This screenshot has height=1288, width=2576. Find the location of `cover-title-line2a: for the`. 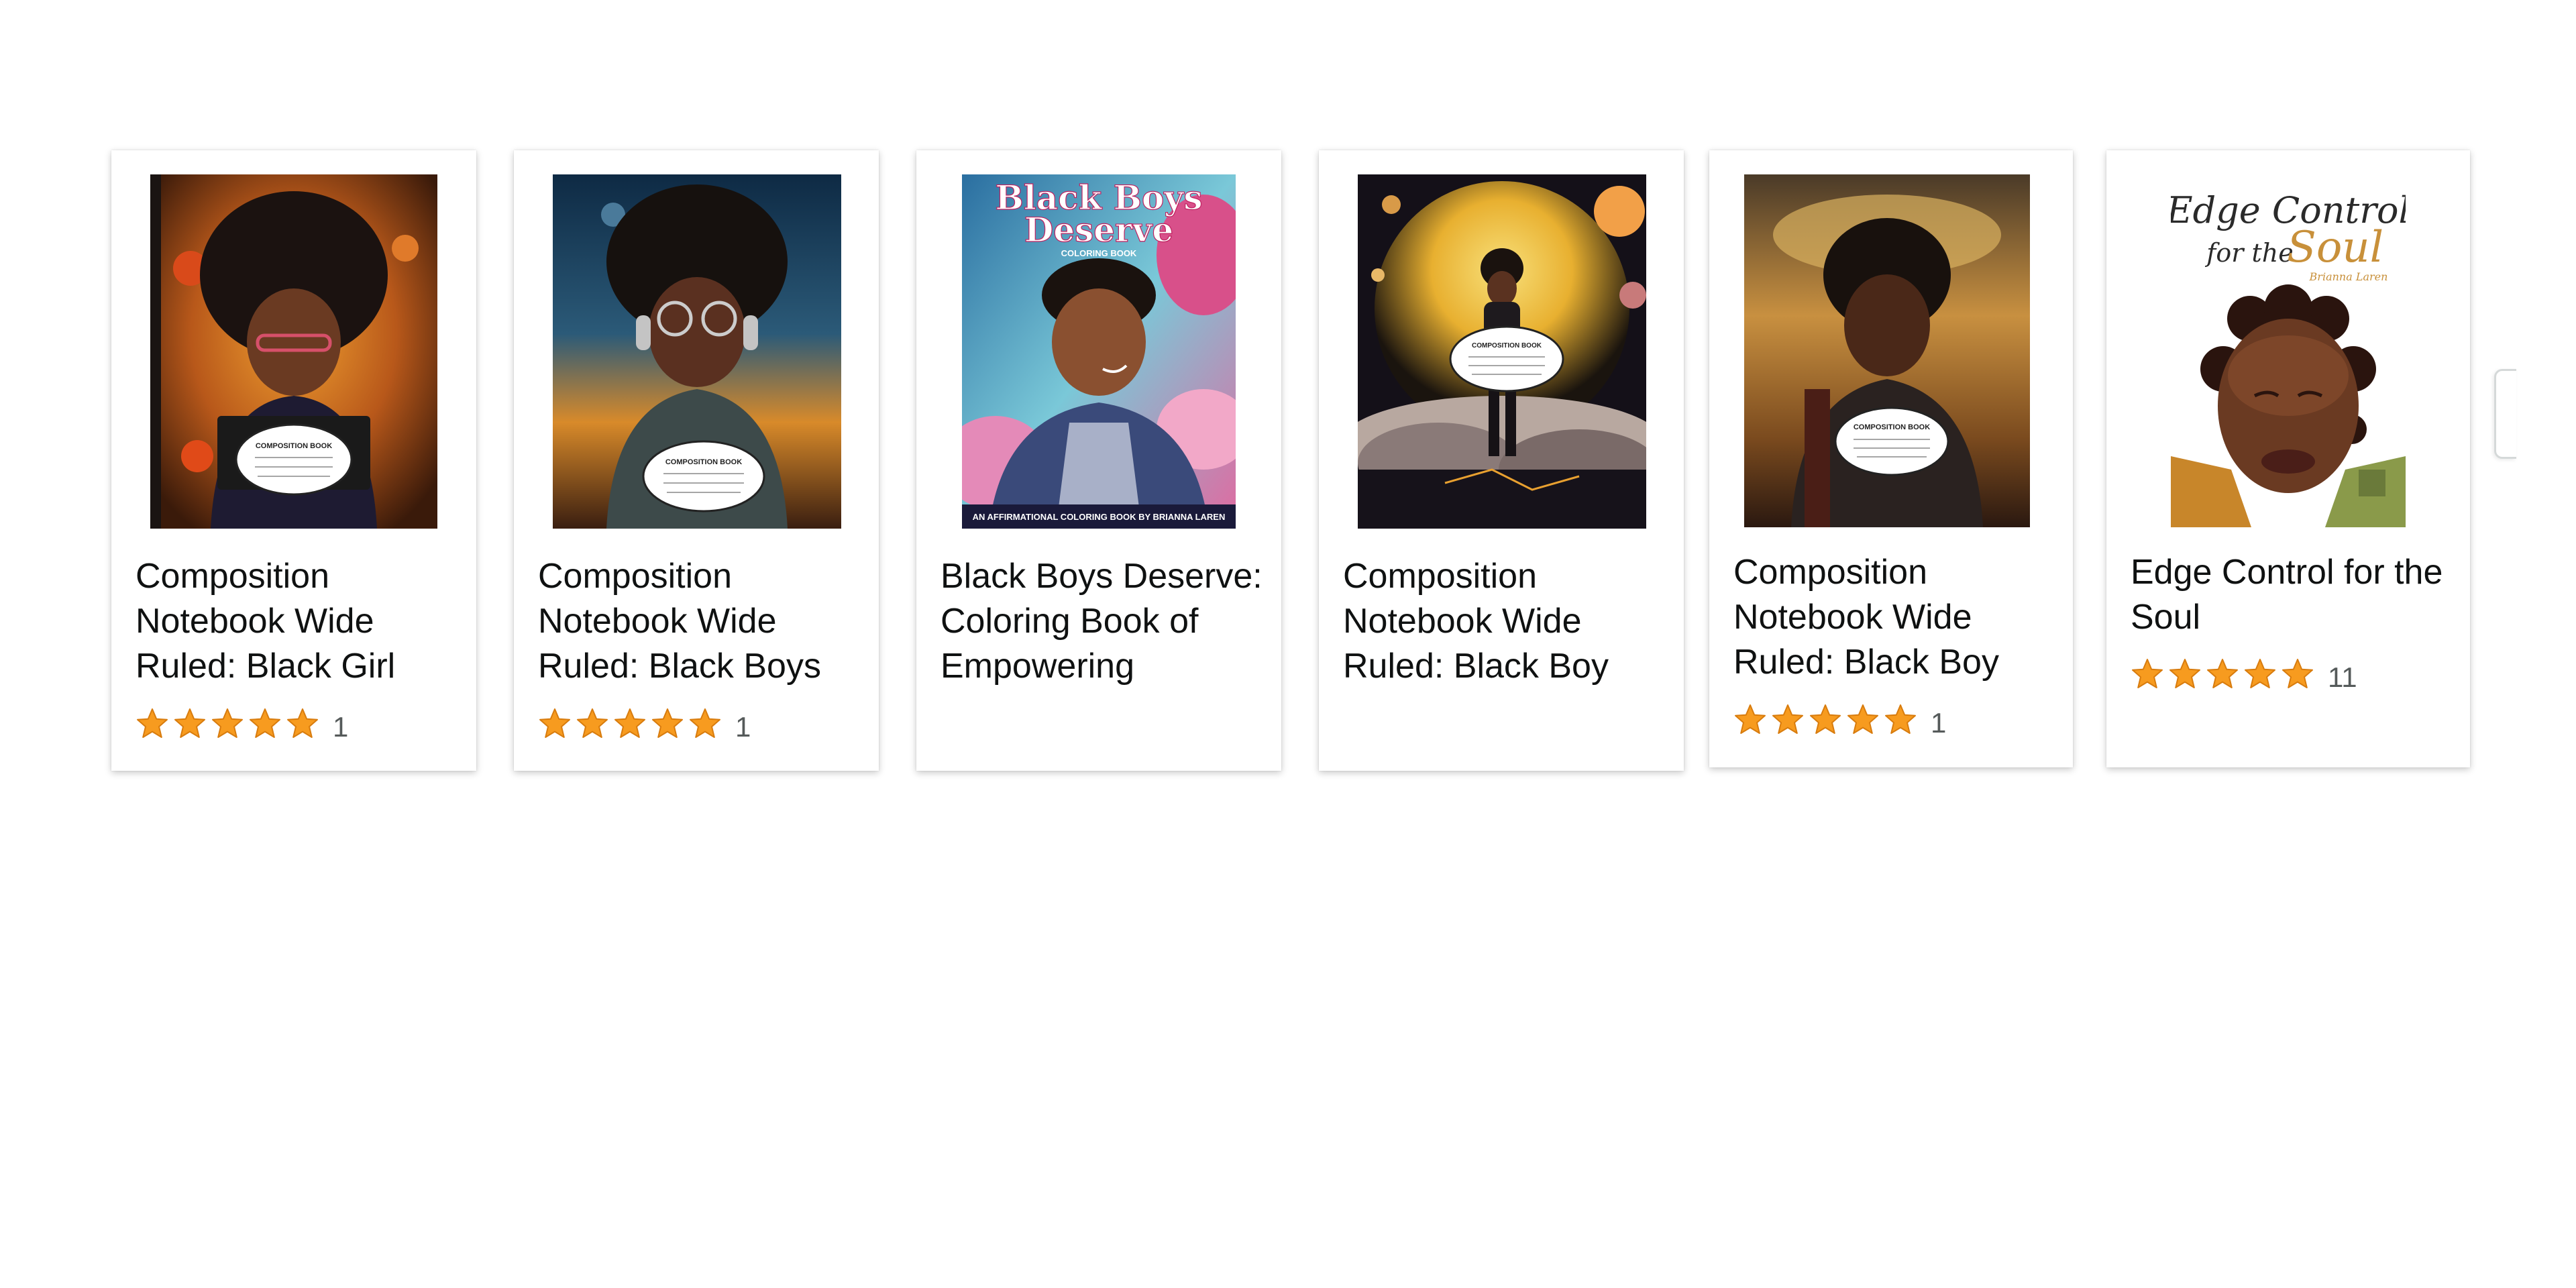

cover-title-line2a: for the is located at coordinates (2248, 253).